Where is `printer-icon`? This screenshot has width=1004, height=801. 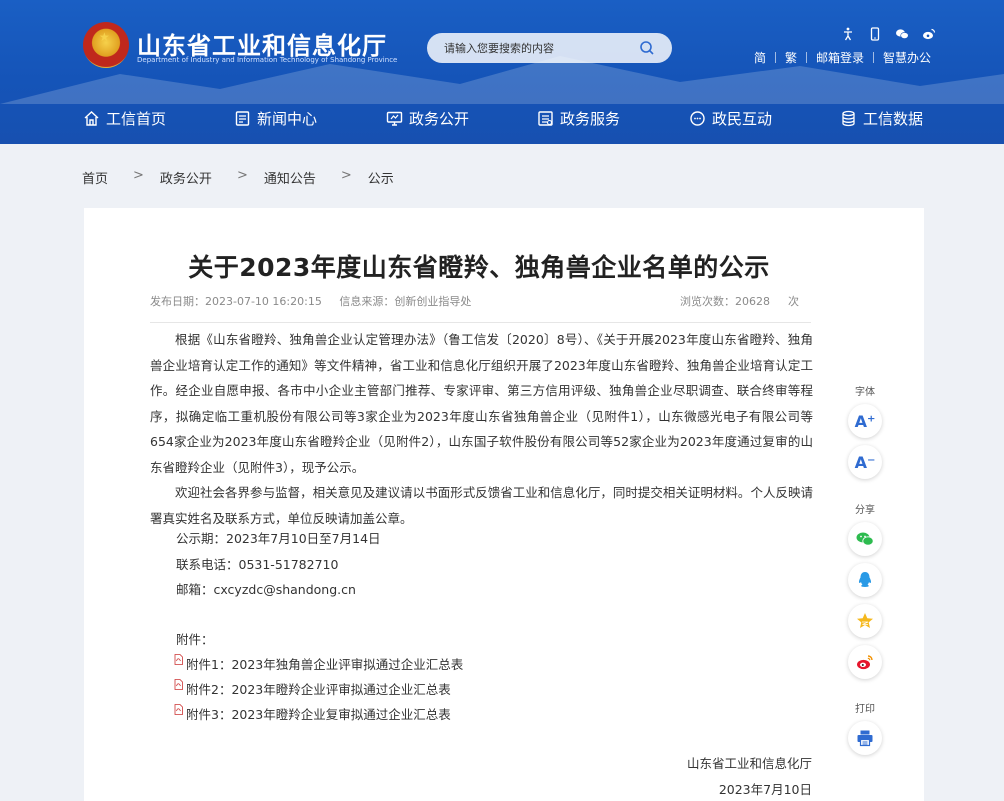 printer-icon is located at coordinates (865, 738).